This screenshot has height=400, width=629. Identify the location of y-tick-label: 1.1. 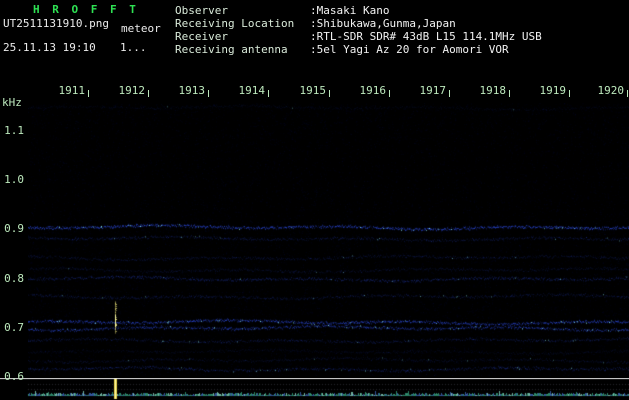
(14, 130).